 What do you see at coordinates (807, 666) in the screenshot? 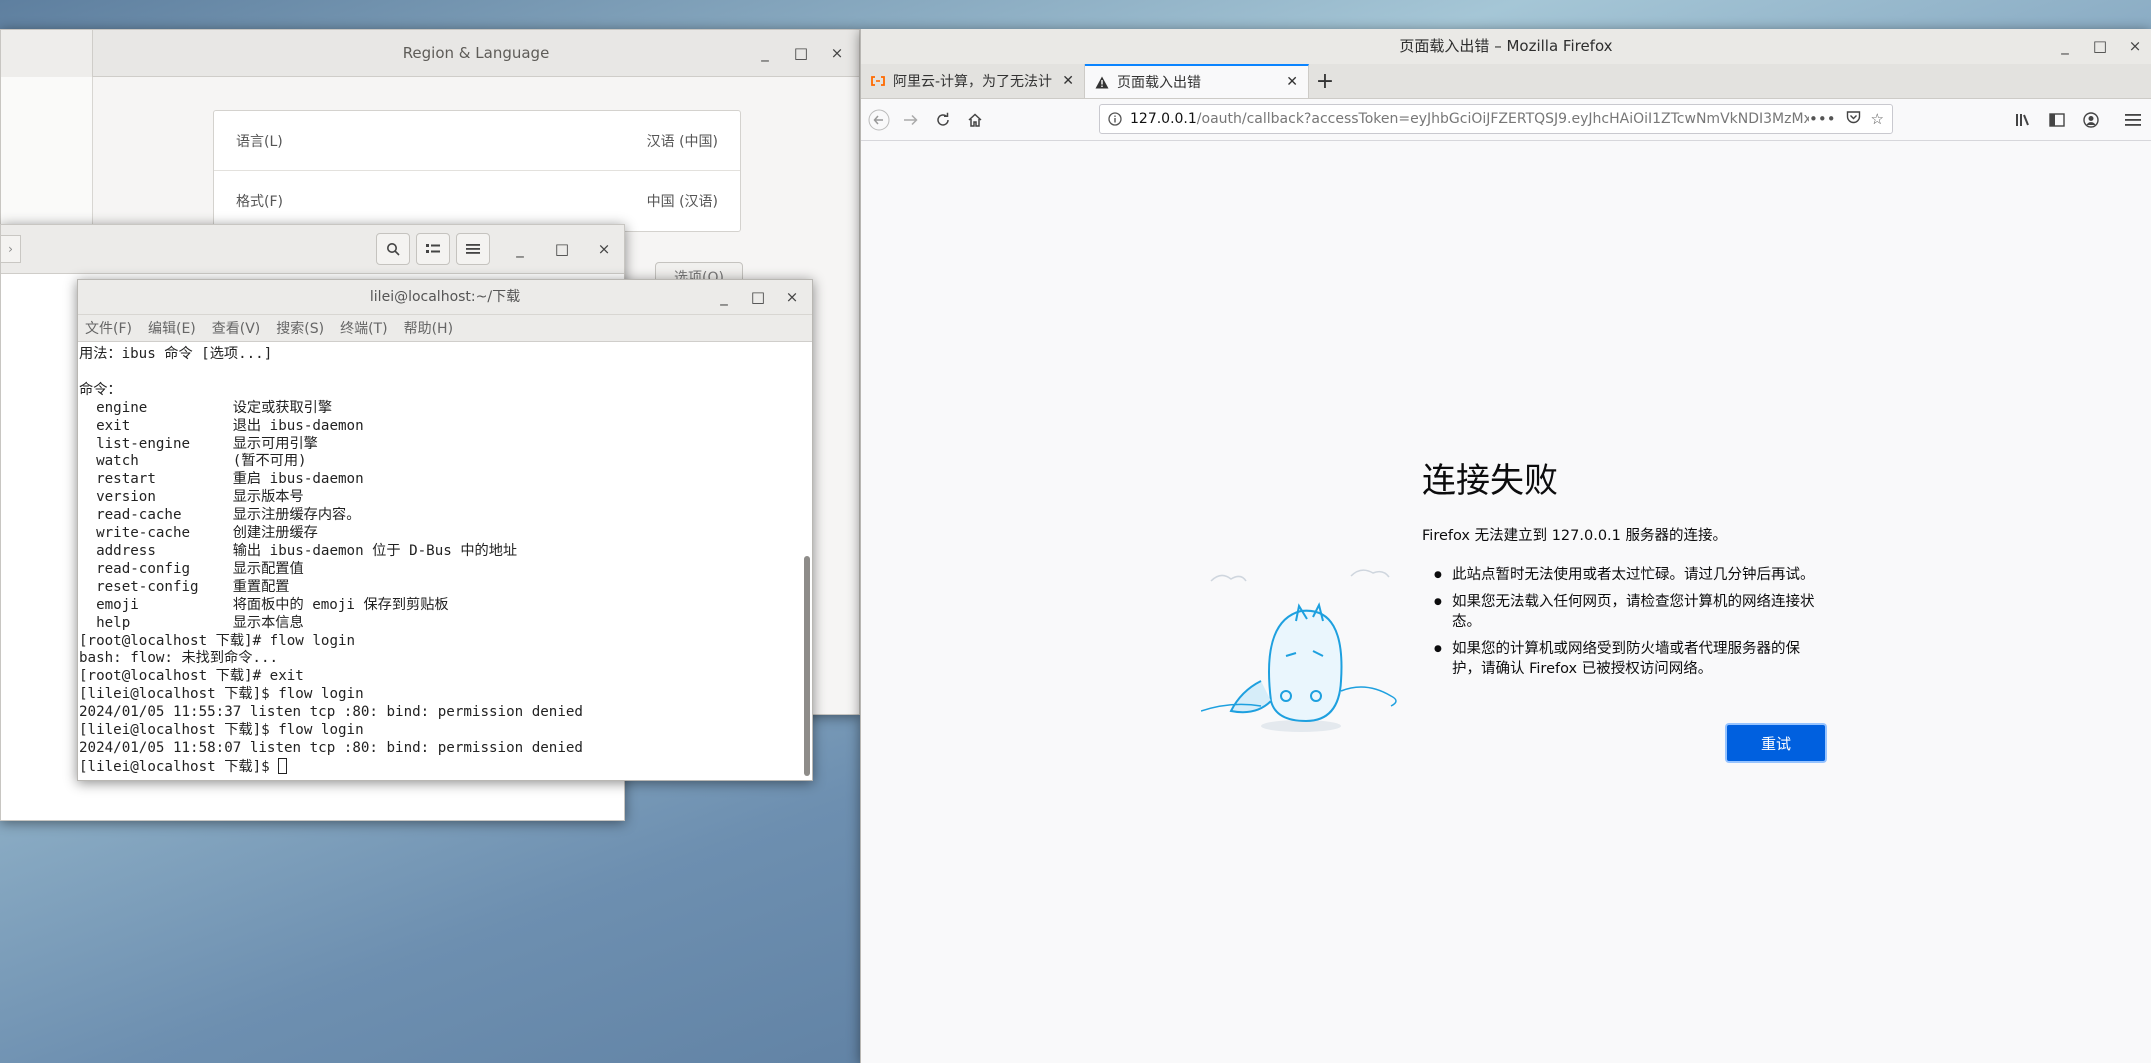
I see `terminal-scrollbar-thumb` at bounding box center [807, 666].